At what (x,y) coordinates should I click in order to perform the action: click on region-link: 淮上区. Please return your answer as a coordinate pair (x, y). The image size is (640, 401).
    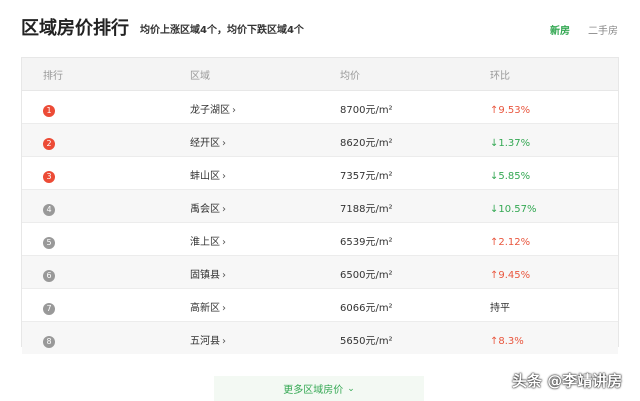
    Looking at the image, I should click on (205, 242).